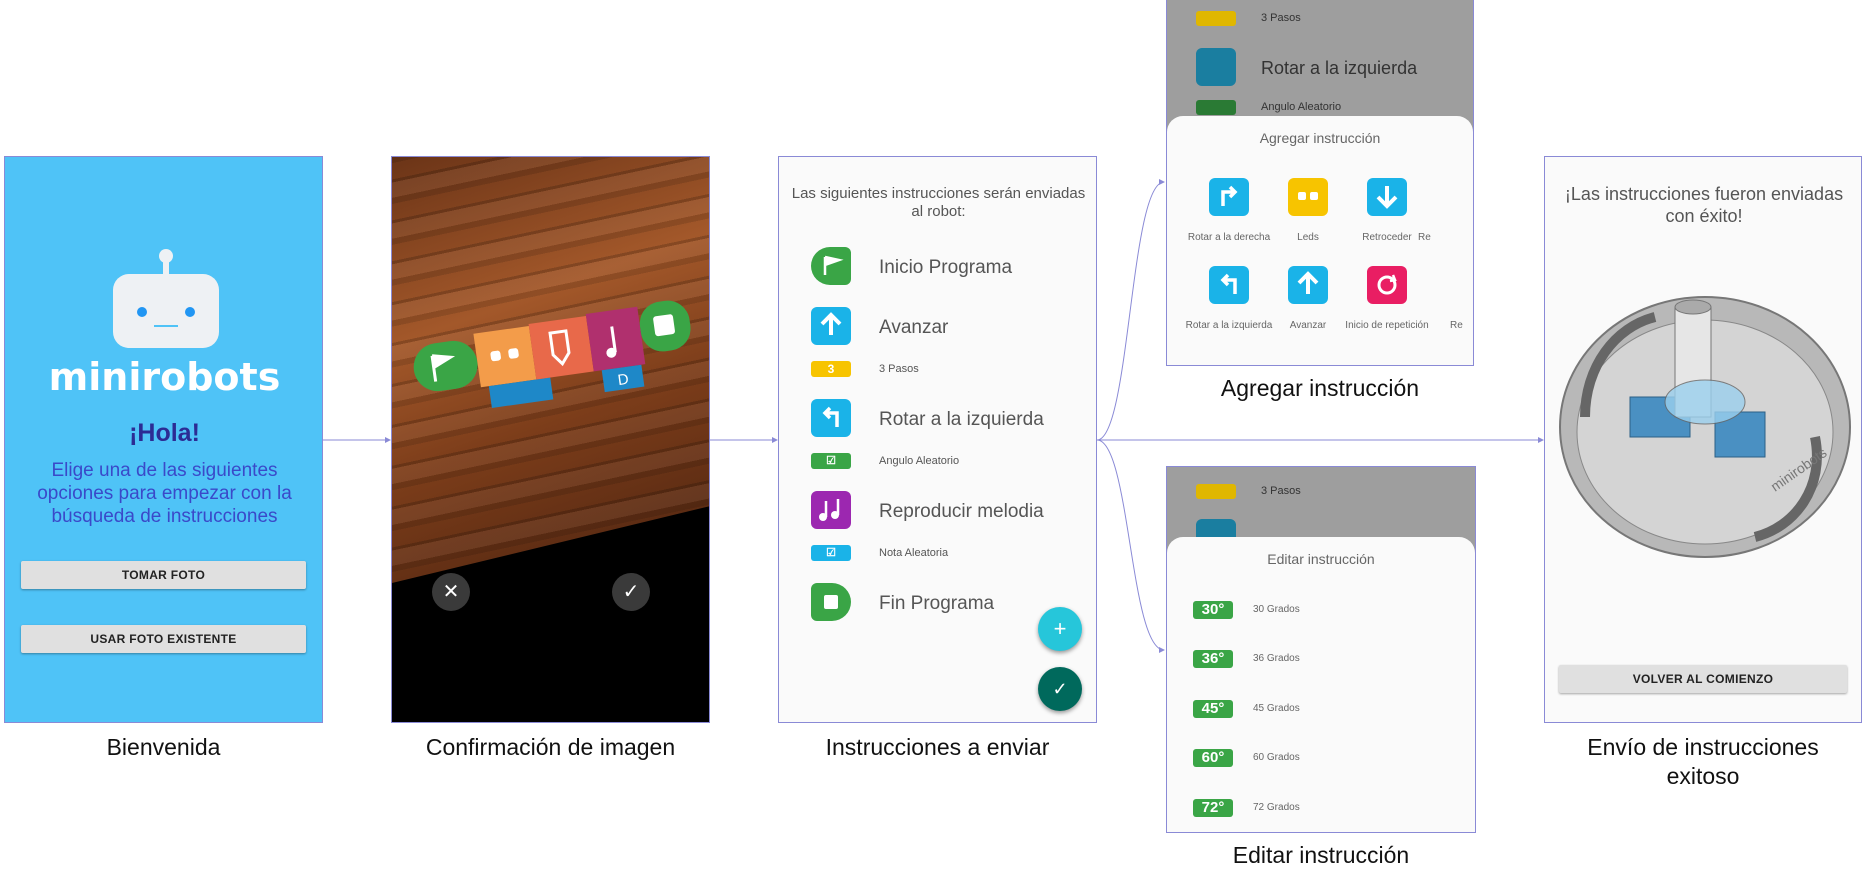 This screenshot has height=877, width=1862. I want to click on steps-tag-value: 3, so click(831, 369).